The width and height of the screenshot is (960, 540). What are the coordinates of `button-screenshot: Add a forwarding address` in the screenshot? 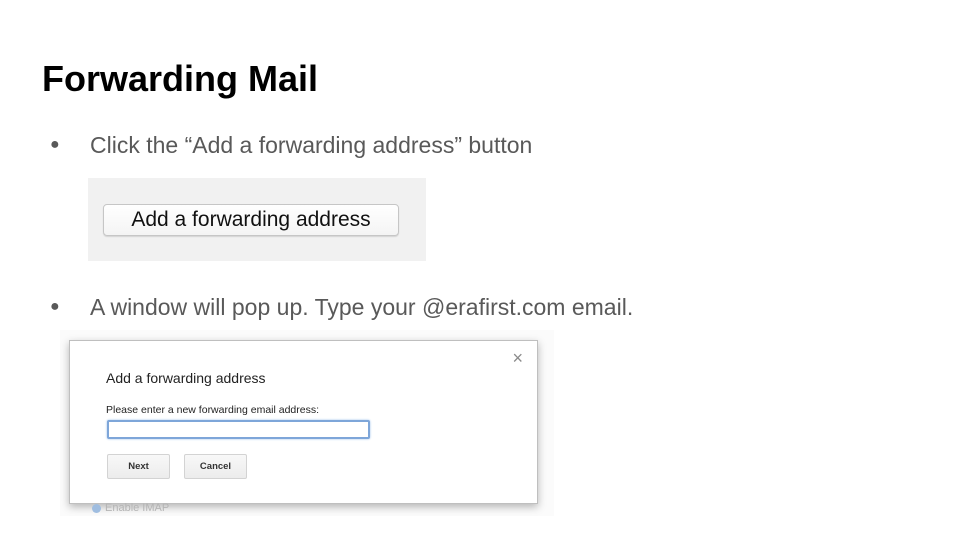 It's located at (257, 219).